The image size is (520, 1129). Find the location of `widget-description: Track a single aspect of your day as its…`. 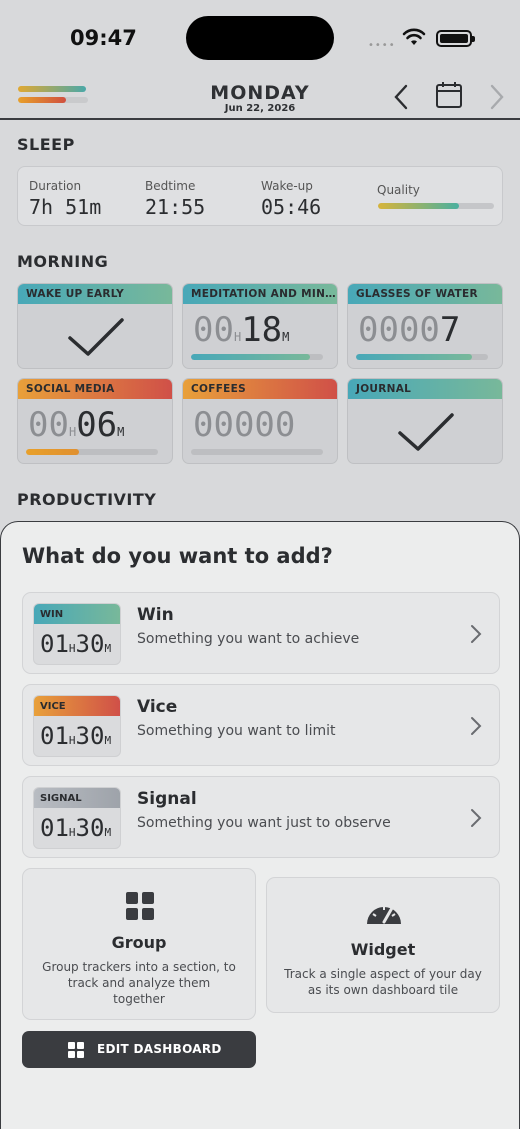

widget-description: Track a single aspect of your day as its… is located at coordinates (383, 982).